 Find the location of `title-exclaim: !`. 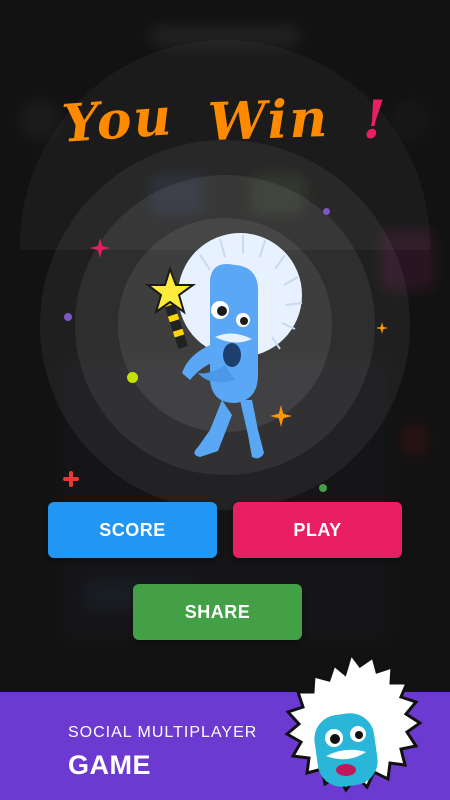

title-exclaim: ! is located at coordinates (375, 120).